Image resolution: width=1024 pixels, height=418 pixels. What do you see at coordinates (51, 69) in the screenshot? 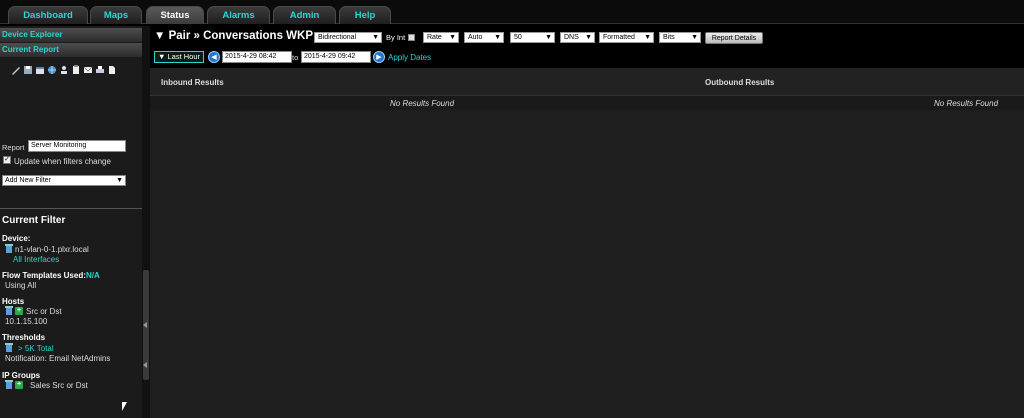
I see `globe-icon` at bounding box center [51, 69].